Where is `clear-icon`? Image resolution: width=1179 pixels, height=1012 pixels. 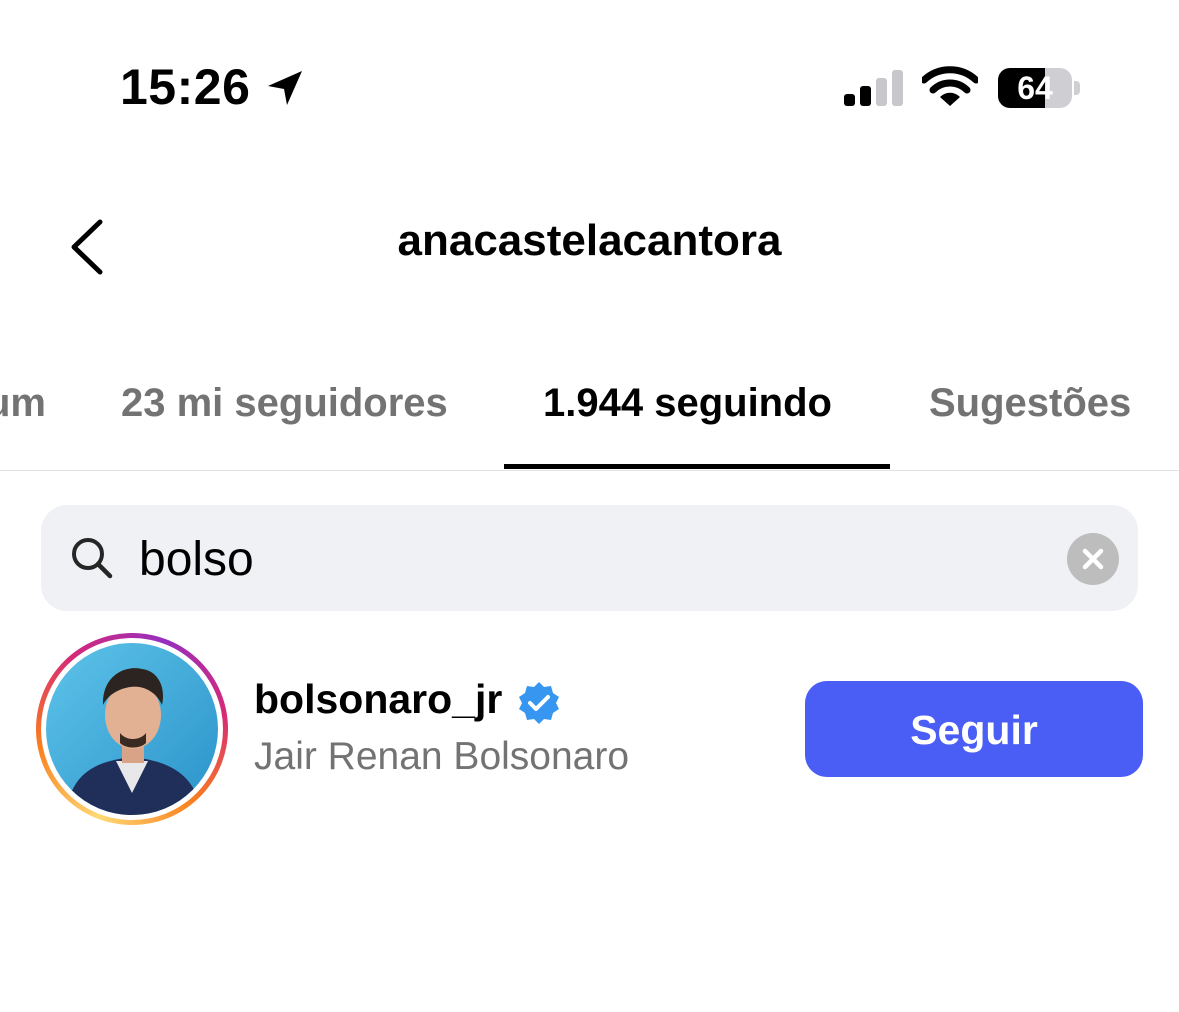
clear-icon is located at coordinates (1093, 559).